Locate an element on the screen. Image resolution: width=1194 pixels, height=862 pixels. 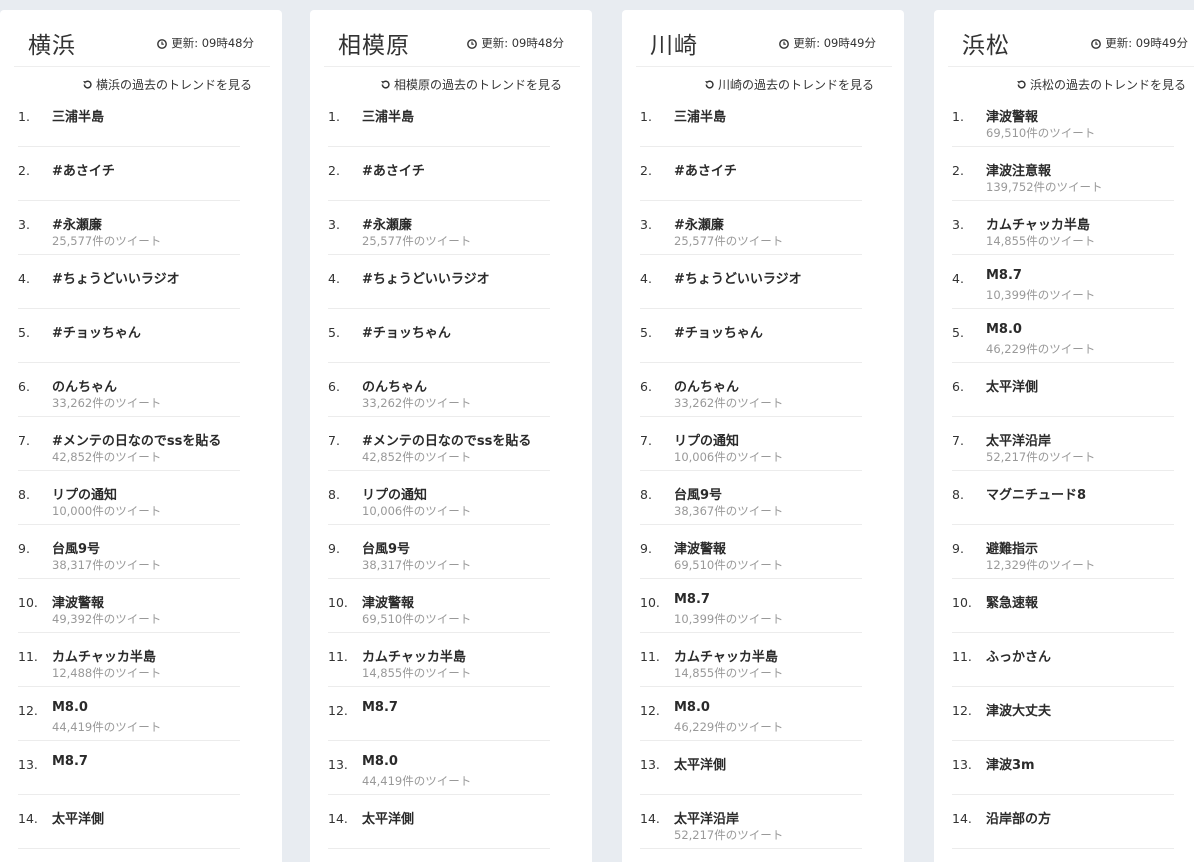
trend-item: 15.太平洋沿岸 is located at coordinates (439, 856).